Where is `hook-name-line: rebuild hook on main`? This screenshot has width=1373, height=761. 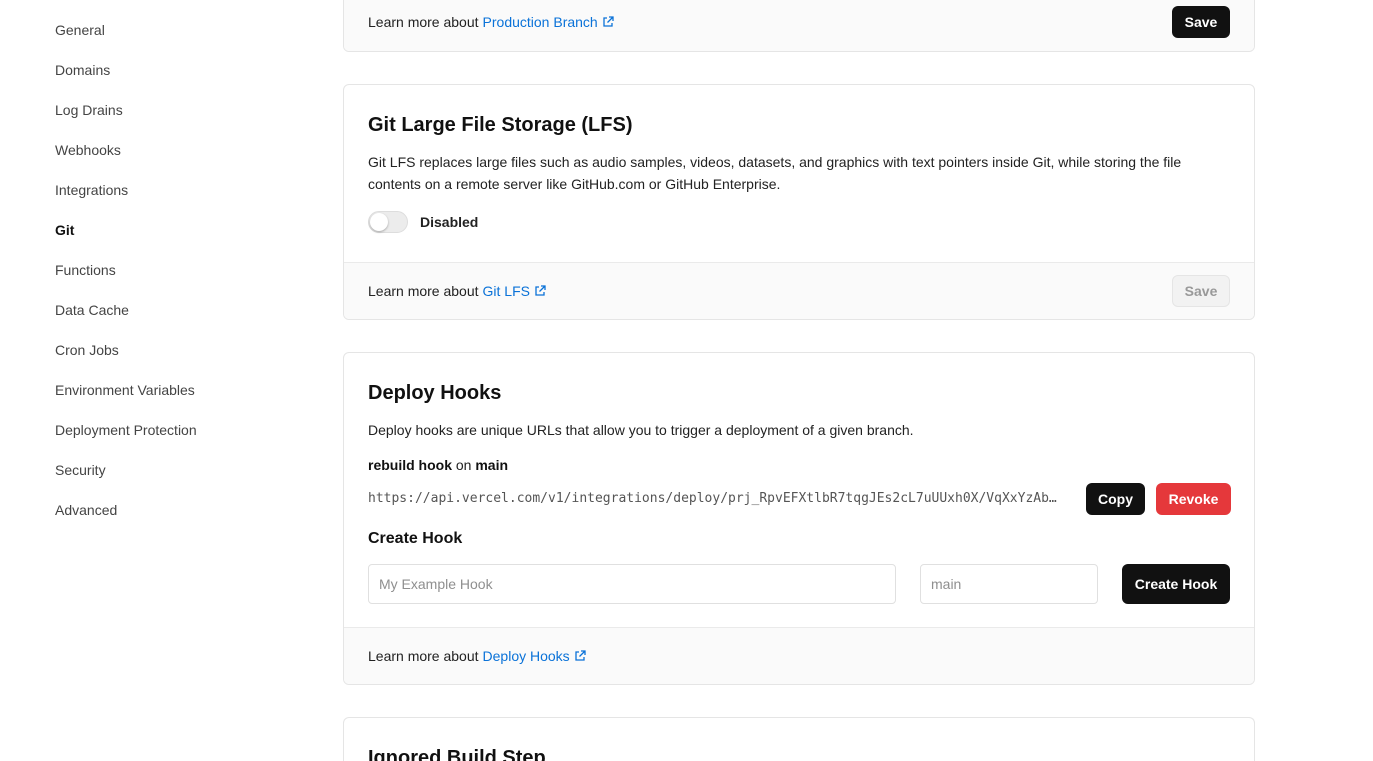
hook-name-line: rebuild hook on main is located at coordinates (438, 465).